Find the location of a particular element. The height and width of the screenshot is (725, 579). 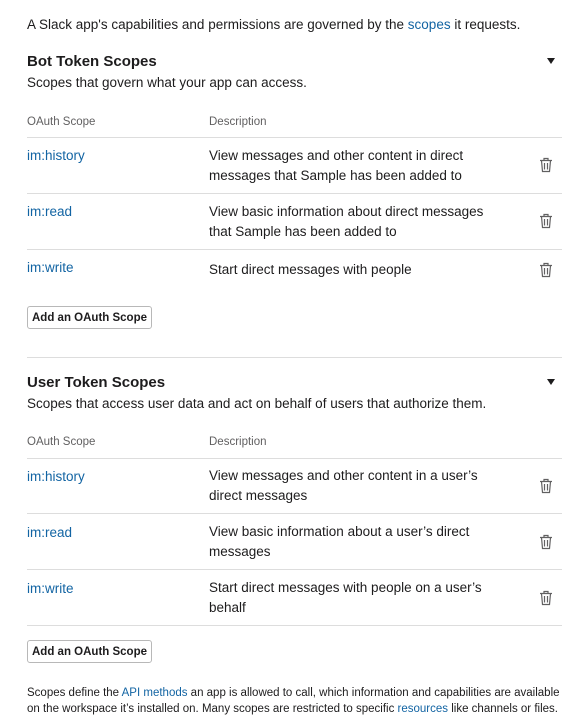

user-scopes-title: User Token Scopes is located at coordinates (96, 382).